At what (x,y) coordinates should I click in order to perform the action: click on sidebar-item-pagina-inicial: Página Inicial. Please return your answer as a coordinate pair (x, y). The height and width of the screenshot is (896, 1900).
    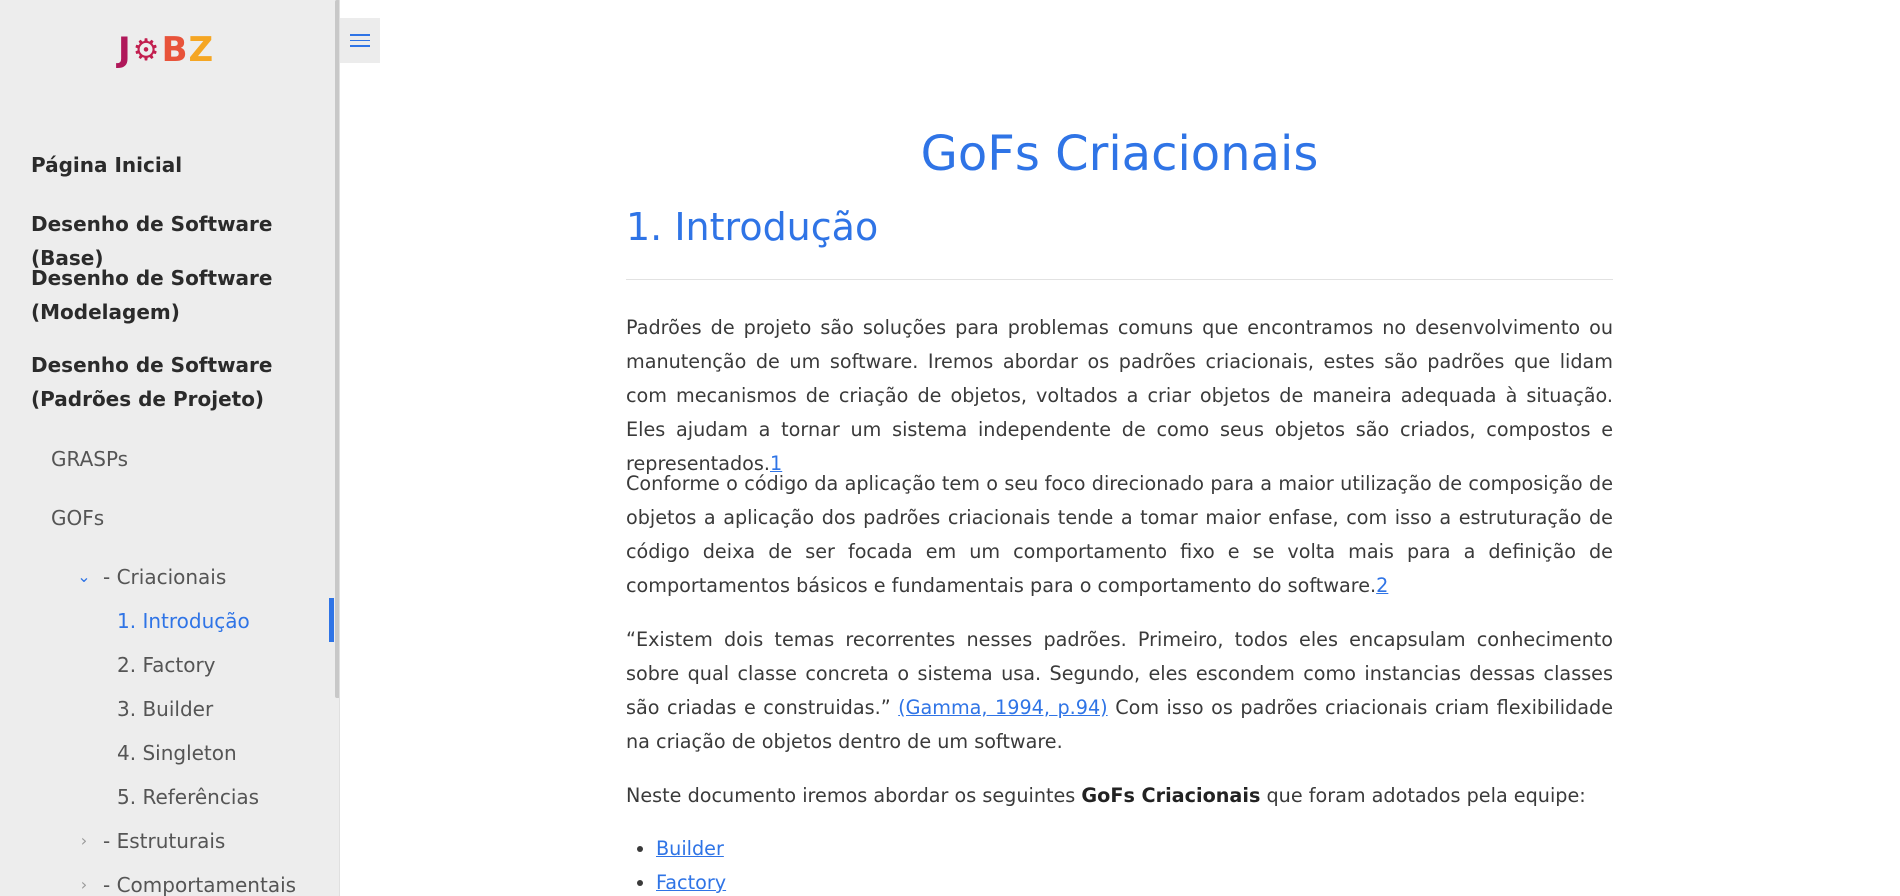
    Looking at the image, I should click on (176, 165).